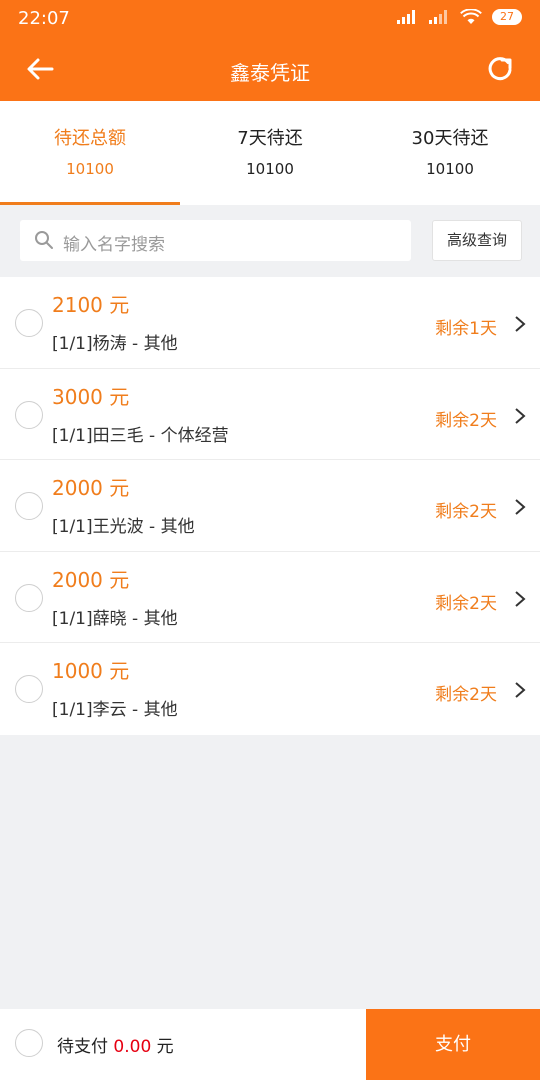 The width and height of the screenshot is (540, 1080). What do you see at coordinates (466, 329) in the screenshot?
I see `item-remaining-days: 剩余1天` at bounding box center [466, 329].